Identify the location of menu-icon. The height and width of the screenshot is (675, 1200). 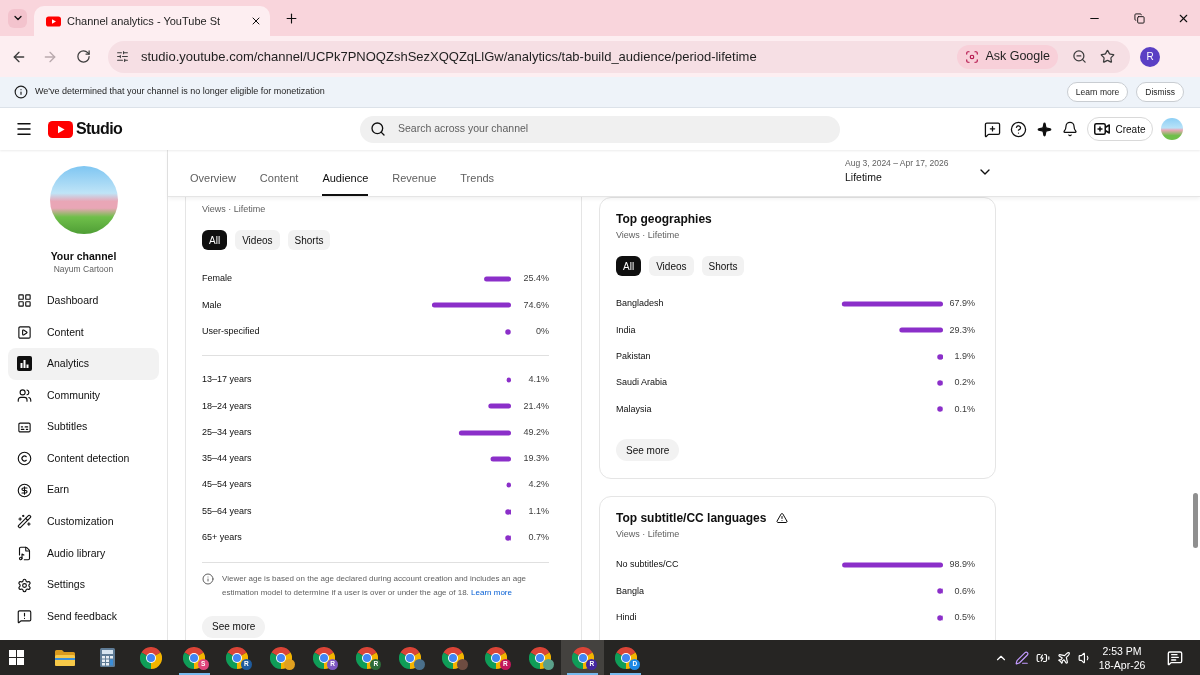
(24, 129).